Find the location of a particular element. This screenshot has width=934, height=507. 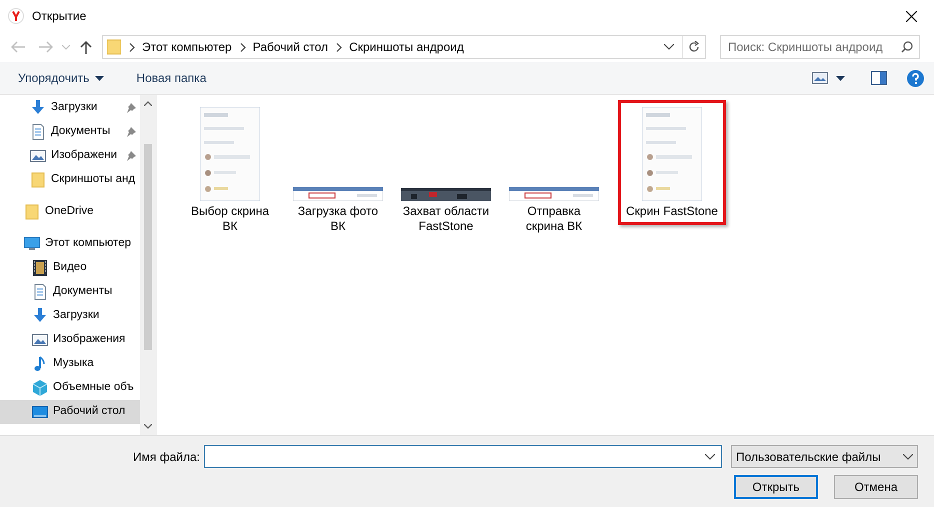

sidebar-item: Этот компьютер is located at coordinates (70, 244).